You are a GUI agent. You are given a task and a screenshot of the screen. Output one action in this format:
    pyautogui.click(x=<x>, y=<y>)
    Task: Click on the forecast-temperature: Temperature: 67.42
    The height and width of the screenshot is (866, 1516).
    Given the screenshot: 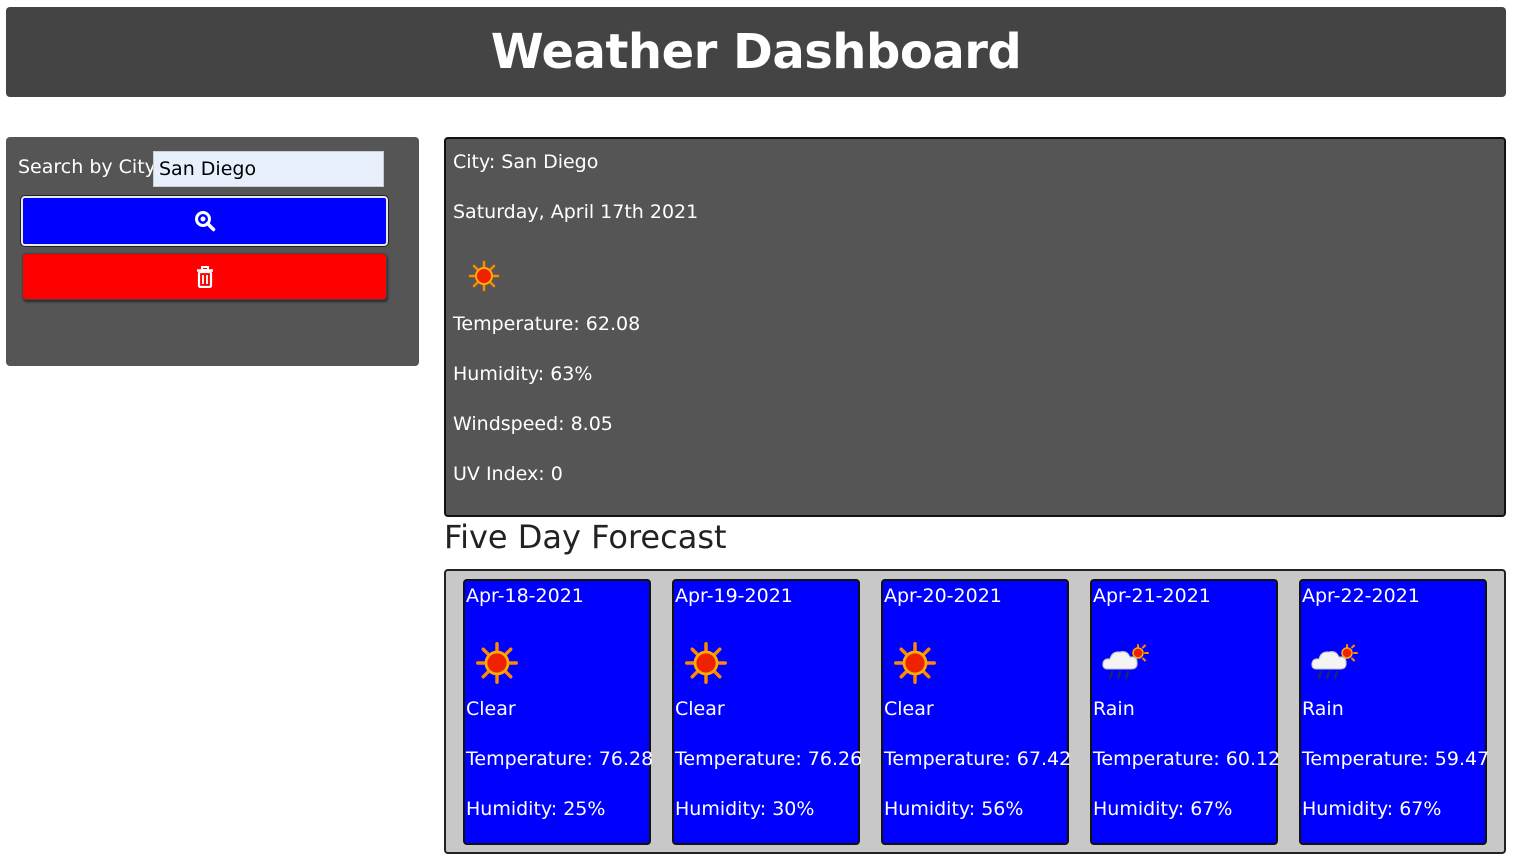 What is the action you would take?
    pyautogui.click(x=978, y=759)
    